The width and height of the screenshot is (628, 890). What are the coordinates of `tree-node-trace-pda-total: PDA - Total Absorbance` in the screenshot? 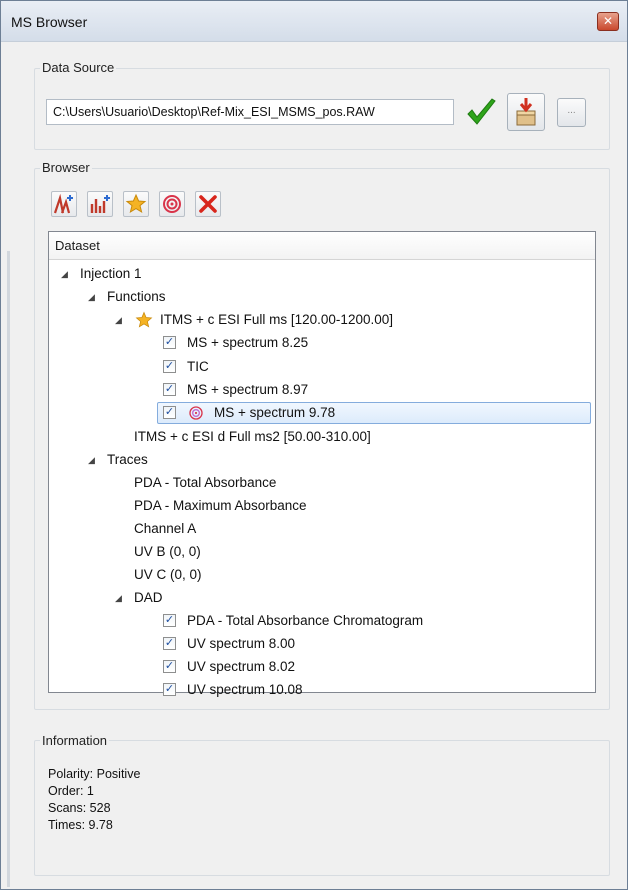 It's located at (205, 483).